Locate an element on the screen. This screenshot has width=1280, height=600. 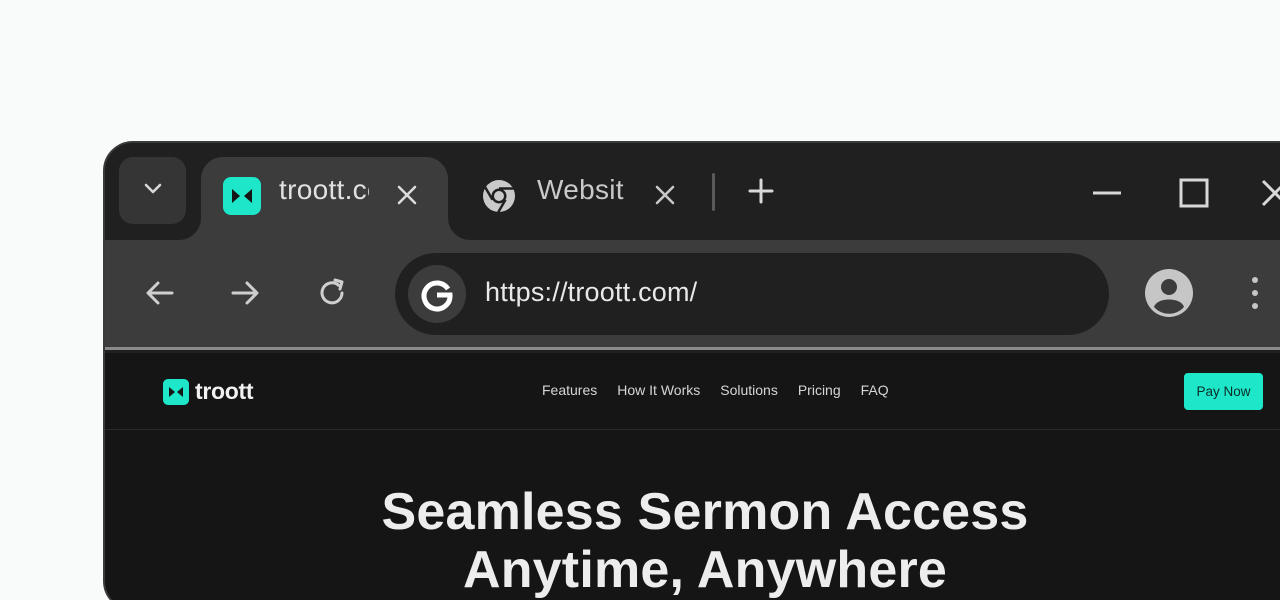
tab-separator is located at coordinates (713, 192).